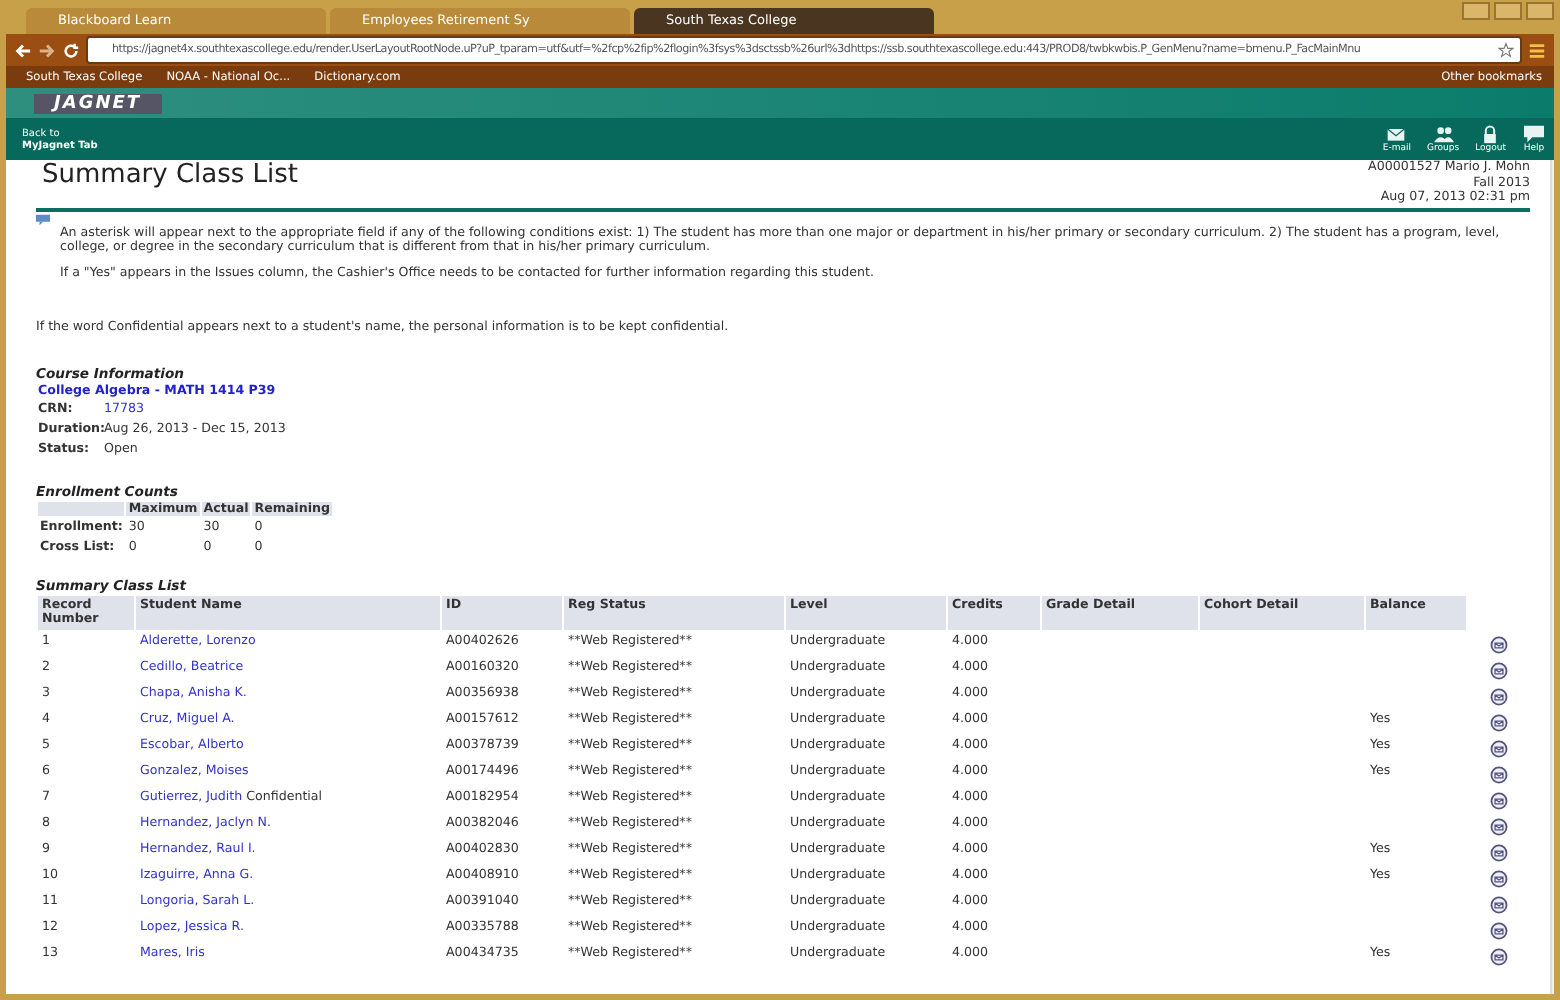 The height and width of the screenshot is (1000, 1560). Describe the element at coordinates (1443, 134) in the screenshot. I see `people-icon` at that location.